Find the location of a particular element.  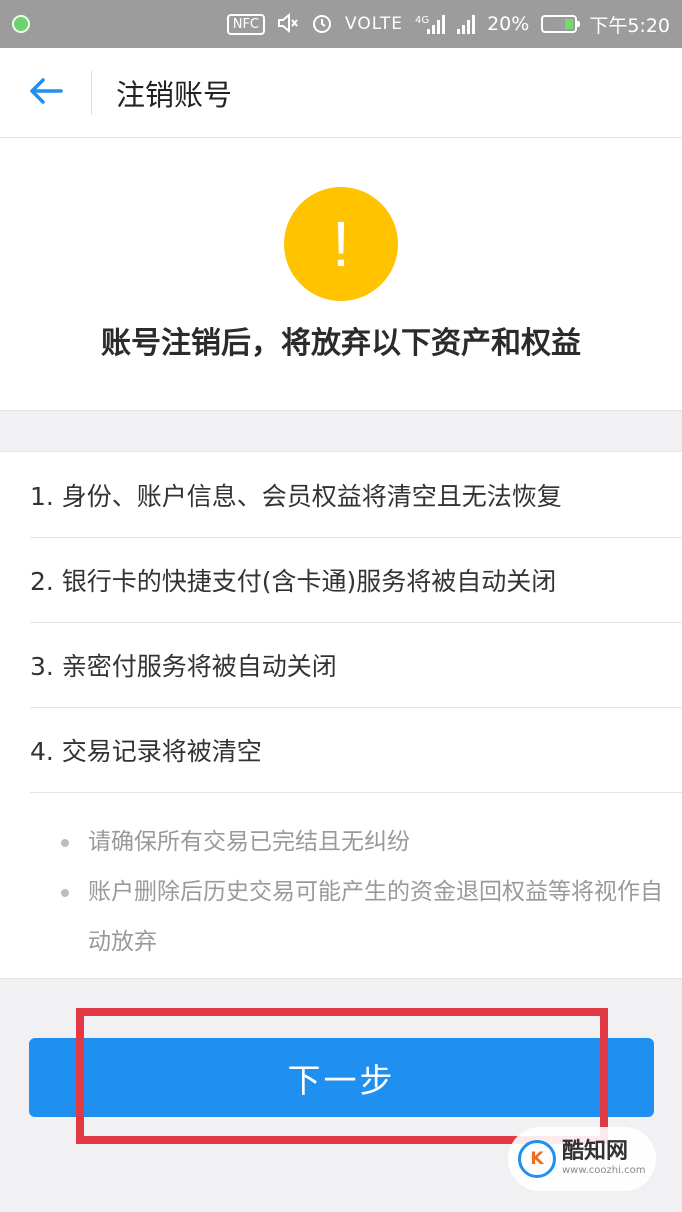

watermark: K 酷知网 www.coozhi.com is located at coordinates (582, 1159).